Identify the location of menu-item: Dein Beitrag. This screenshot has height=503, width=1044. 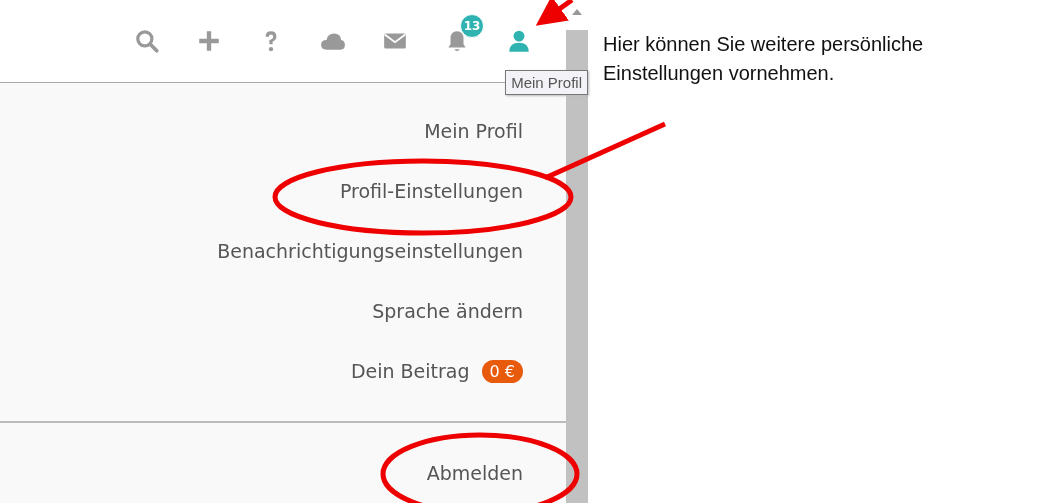
(410, 371).